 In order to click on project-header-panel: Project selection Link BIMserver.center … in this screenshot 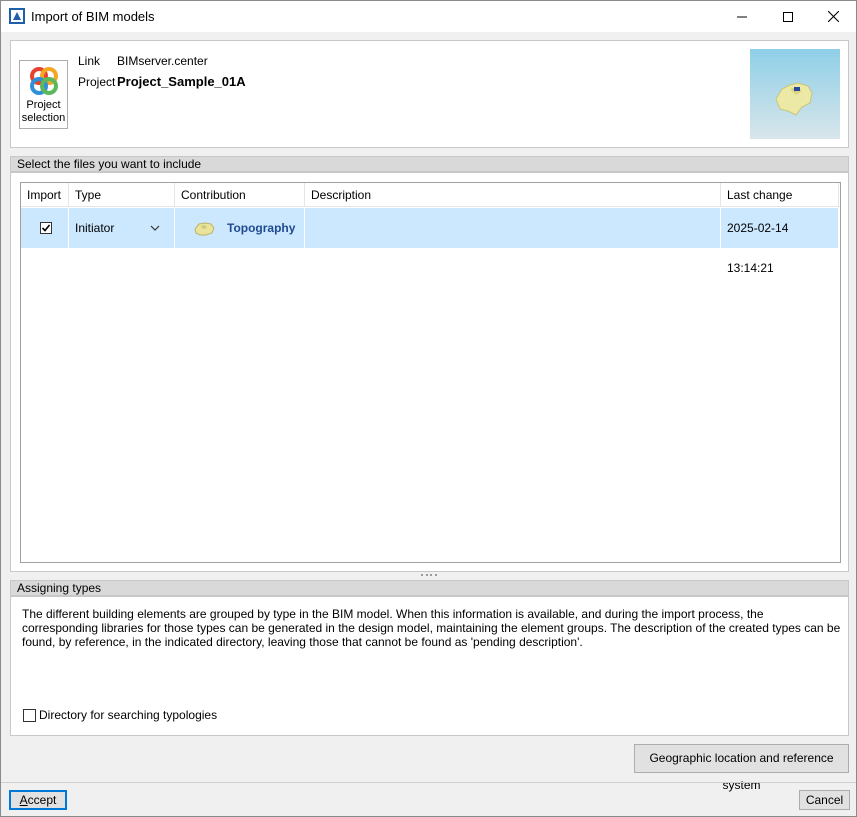, I will do `click(429, 94)`.